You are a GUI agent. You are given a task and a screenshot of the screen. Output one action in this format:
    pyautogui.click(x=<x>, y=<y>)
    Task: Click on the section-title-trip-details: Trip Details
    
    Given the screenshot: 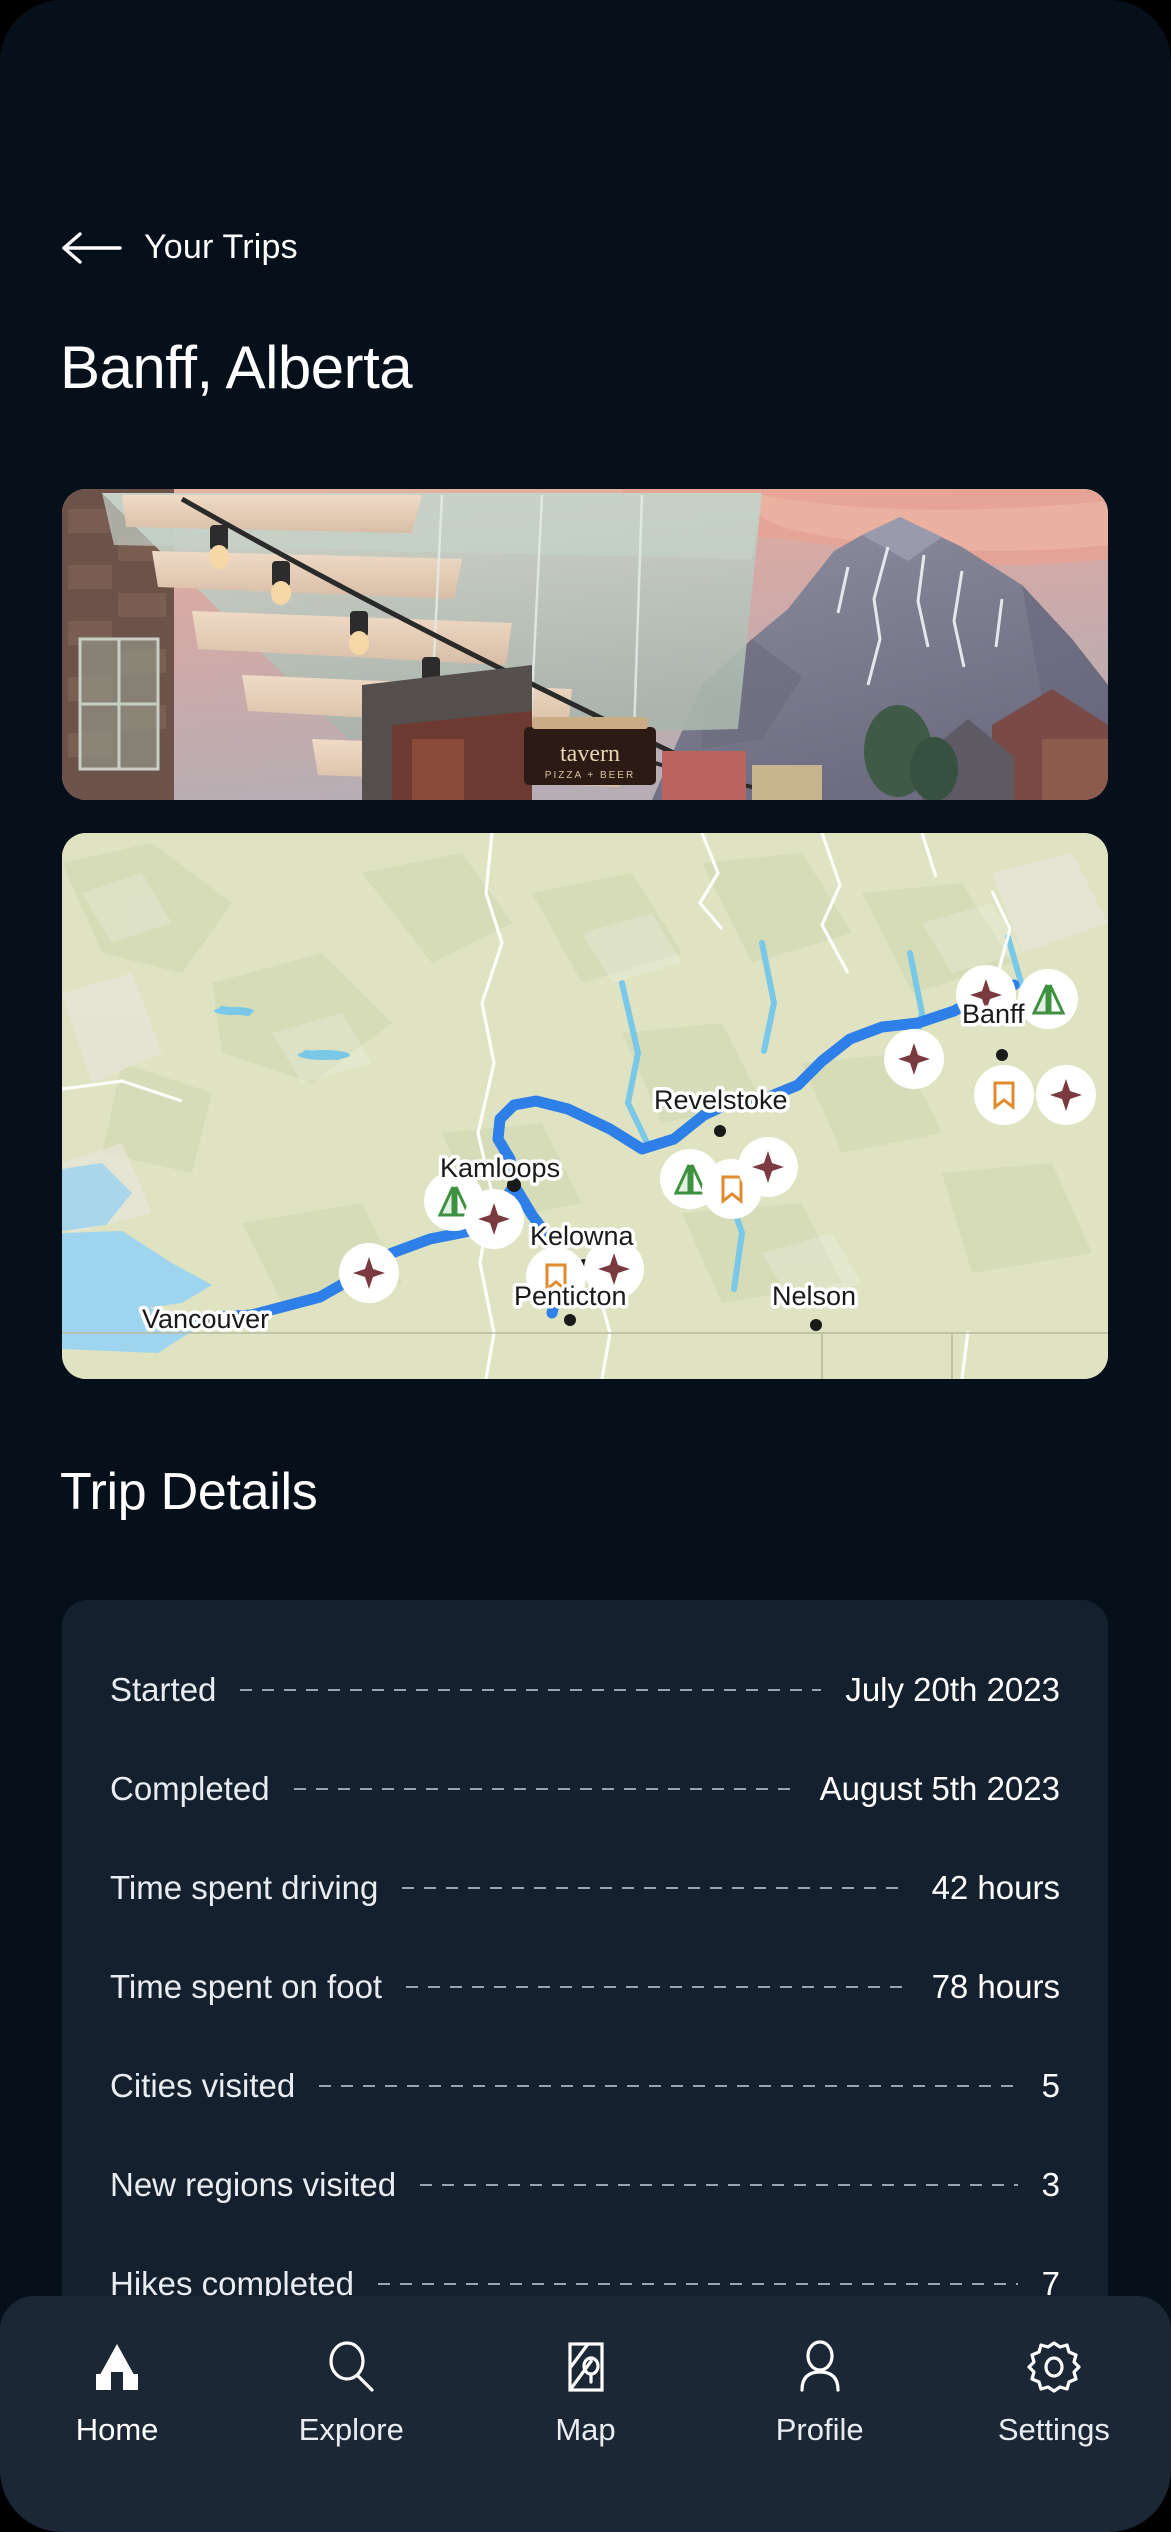 What is the action you would take?
    pyautogui.click(x=189, y=1492)
    